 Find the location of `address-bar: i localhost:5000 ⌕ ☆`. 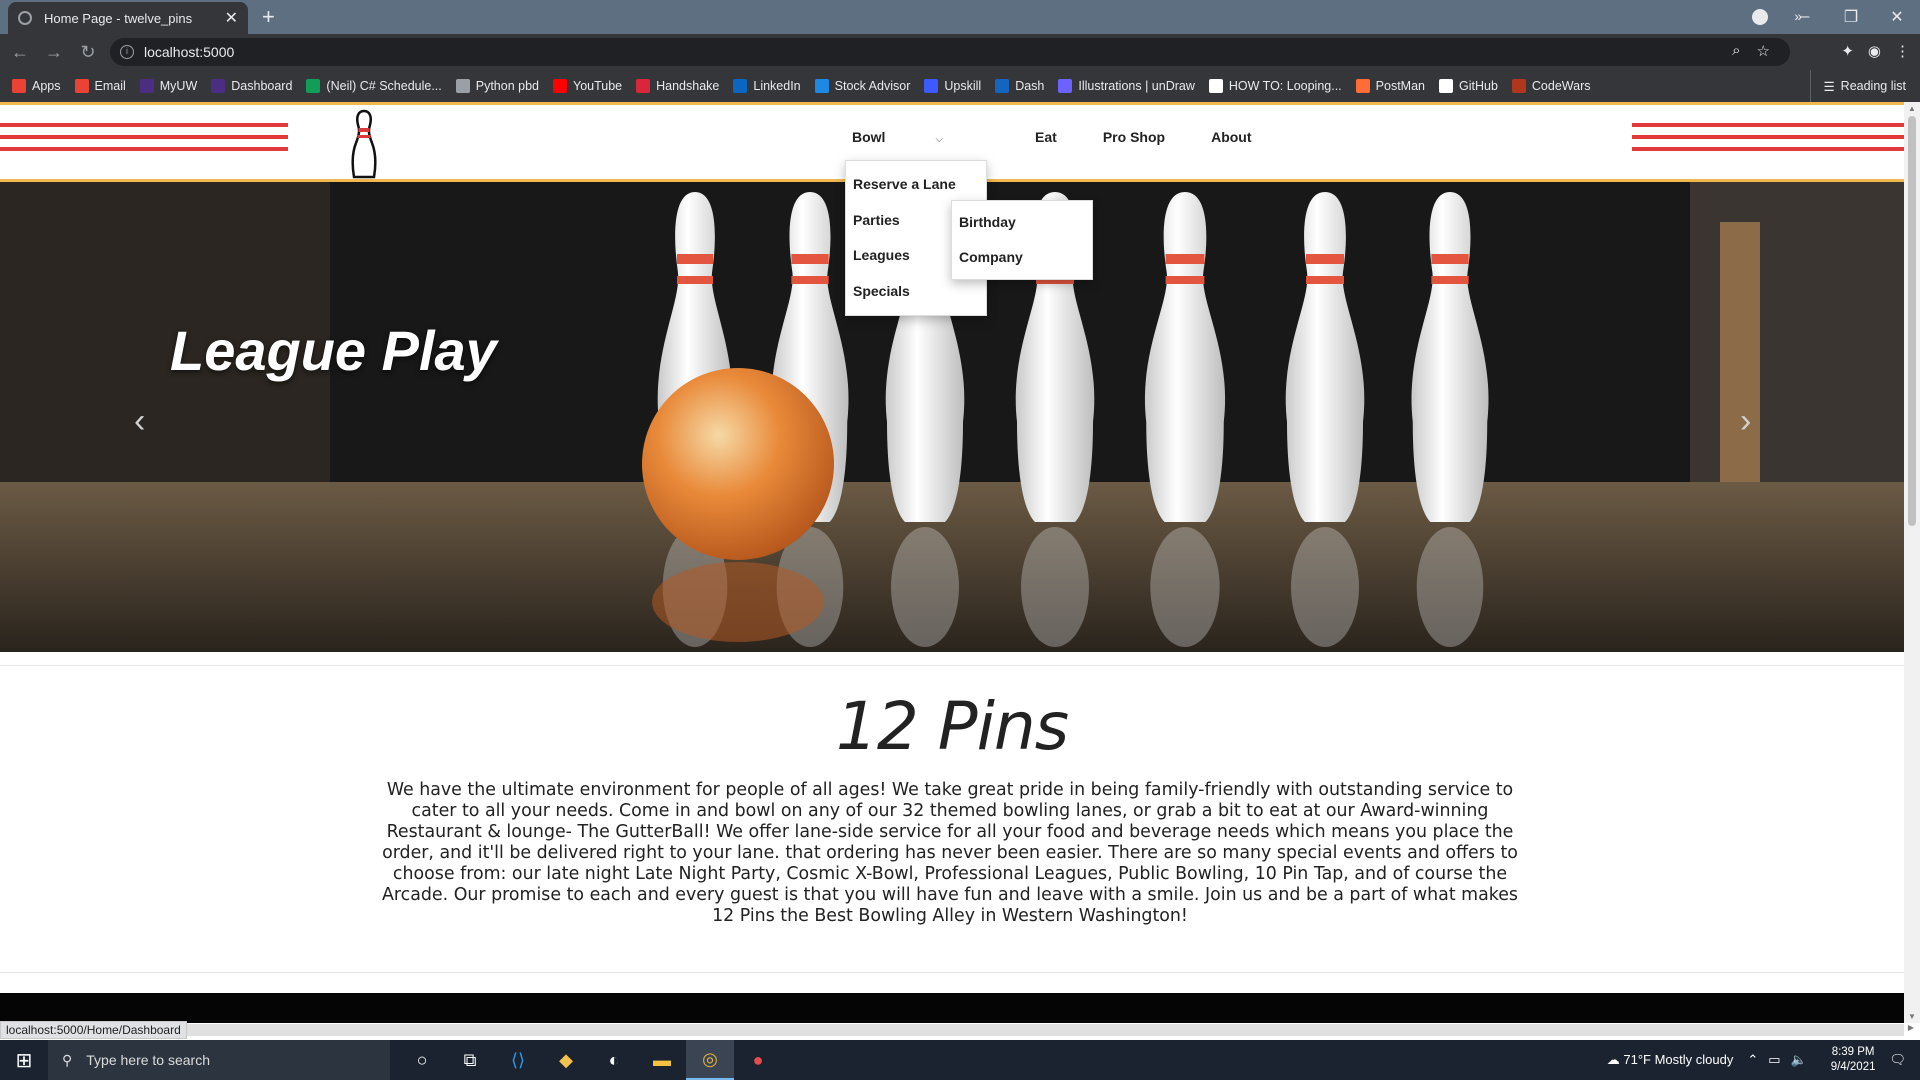

address-bar: i localhost:5000 ⌕ ☆ is located at coordinates (950, 52).